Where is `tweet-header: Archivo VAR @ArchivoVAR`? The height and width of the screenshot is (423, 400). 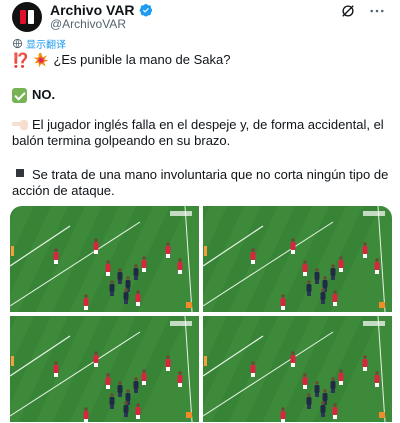 tweet-header: Archivo VAR @ArchivoVAR is located at coordinates (200, 16).